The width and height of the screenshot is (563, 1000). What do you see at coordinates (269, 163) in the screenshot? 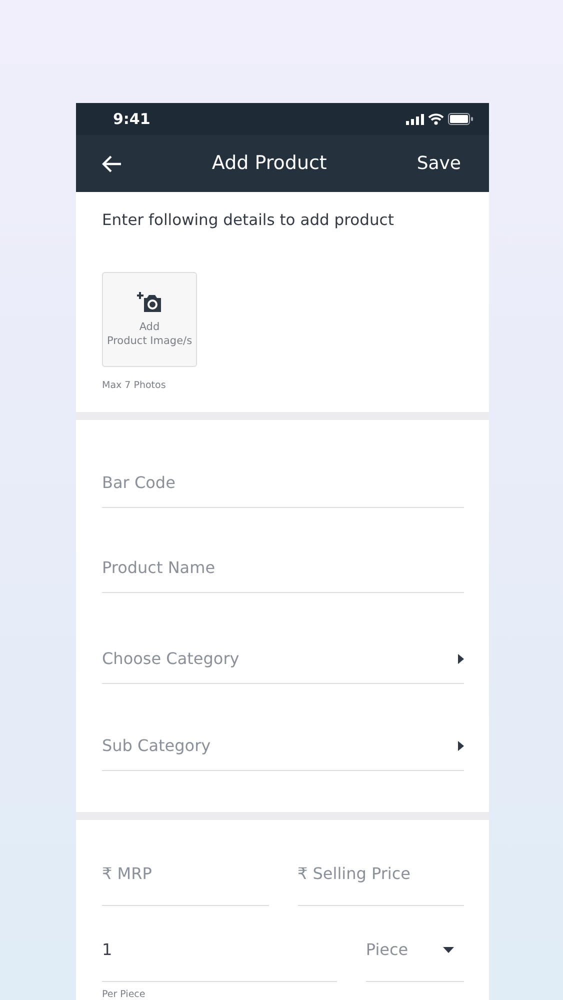
I see `screen-title: Add Product` at bounding box center [269, 163].